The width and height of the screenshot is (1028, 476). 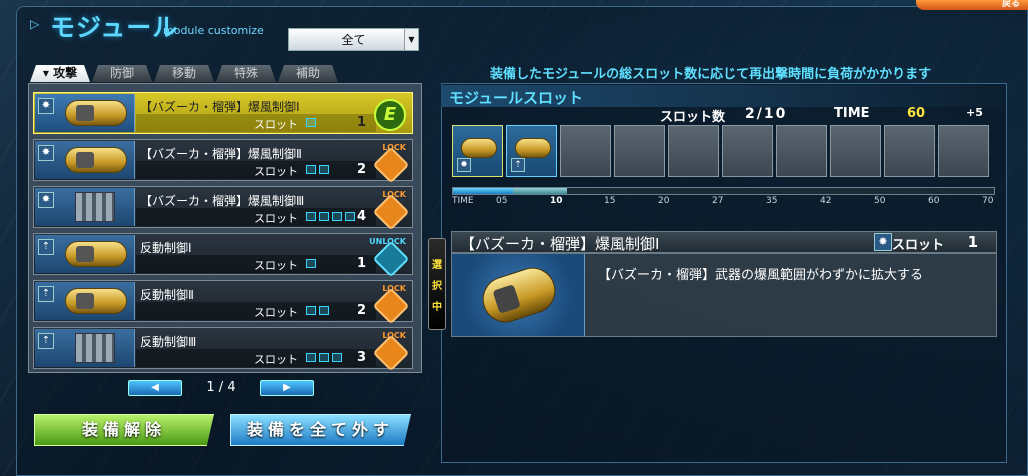 I want to click on module-slot-row: スロット 3, so click(x=256, y=358).